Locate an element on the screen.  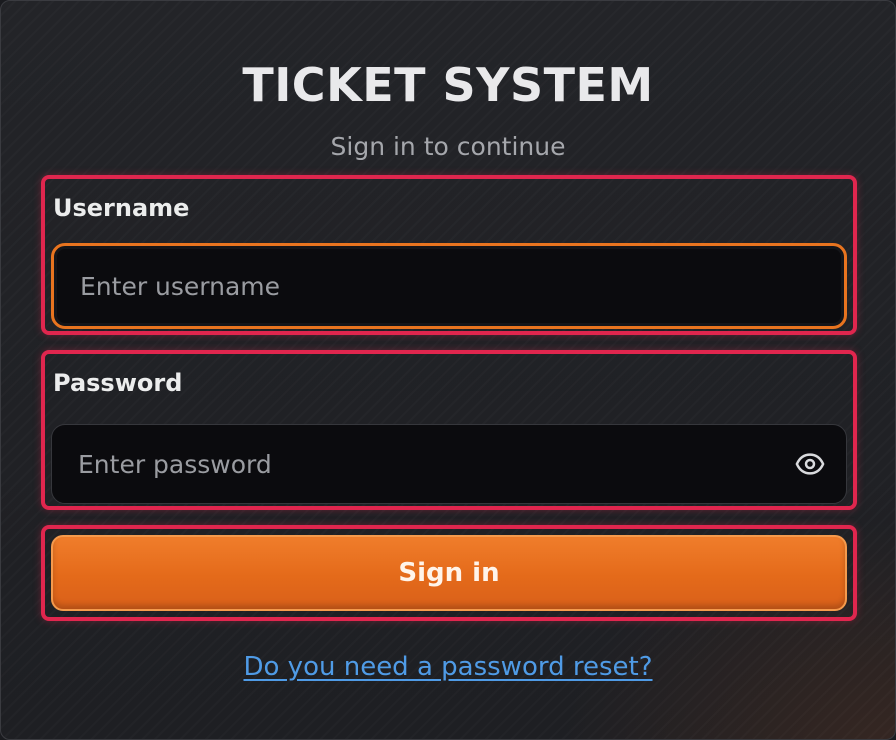
username-input is located at coordinates (449, 286).